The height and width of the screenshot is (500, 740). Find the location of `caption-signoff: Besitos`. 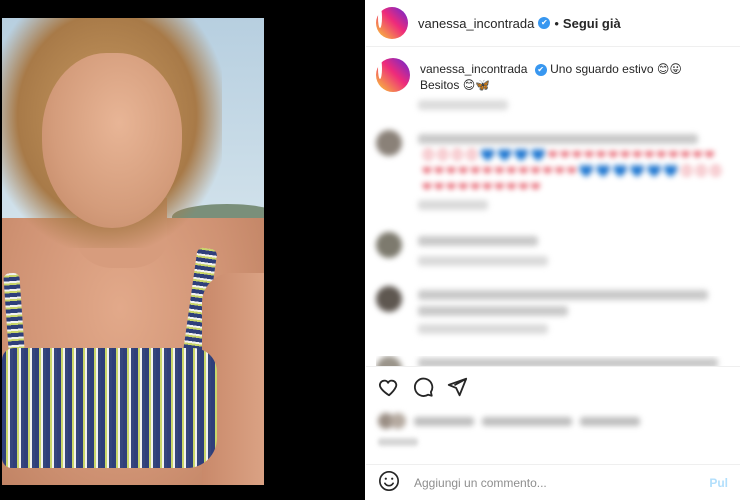

caption-signoff: Besitos is located at coordinates (440, 85).